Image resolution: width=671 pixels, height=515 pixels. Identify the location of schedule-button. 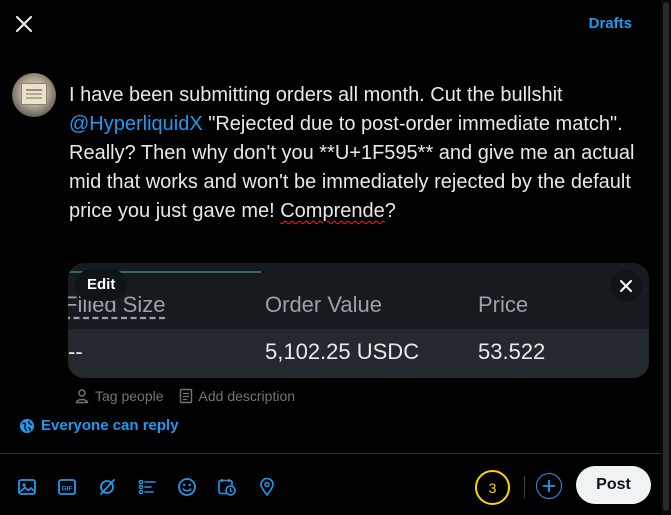
(227, 487).